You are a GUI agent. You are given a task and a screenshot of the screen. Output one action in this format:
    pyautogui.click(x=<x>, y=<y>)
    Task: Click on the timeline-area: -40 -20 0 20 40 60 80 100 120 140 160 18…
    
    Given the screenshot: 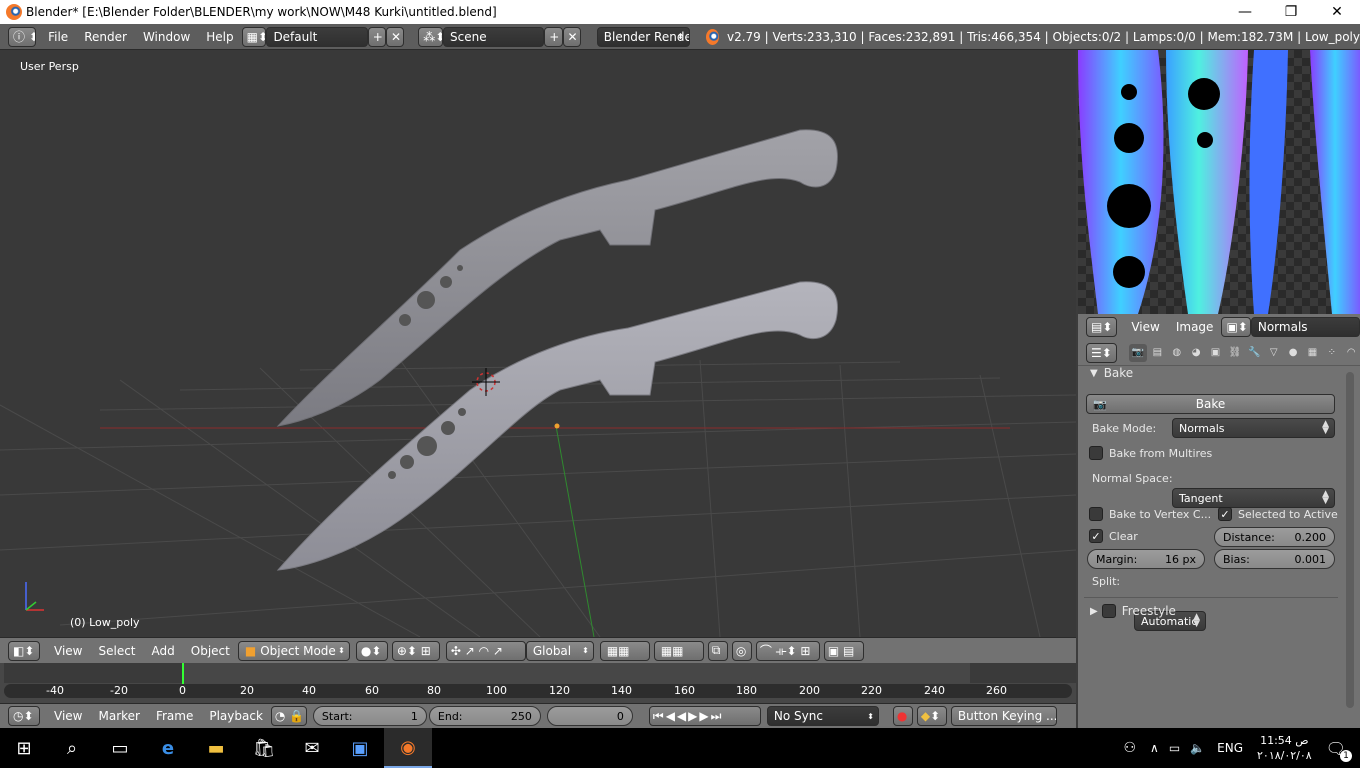 What is the action you would take?
    pyautogui.click(x=538, y=683)
    